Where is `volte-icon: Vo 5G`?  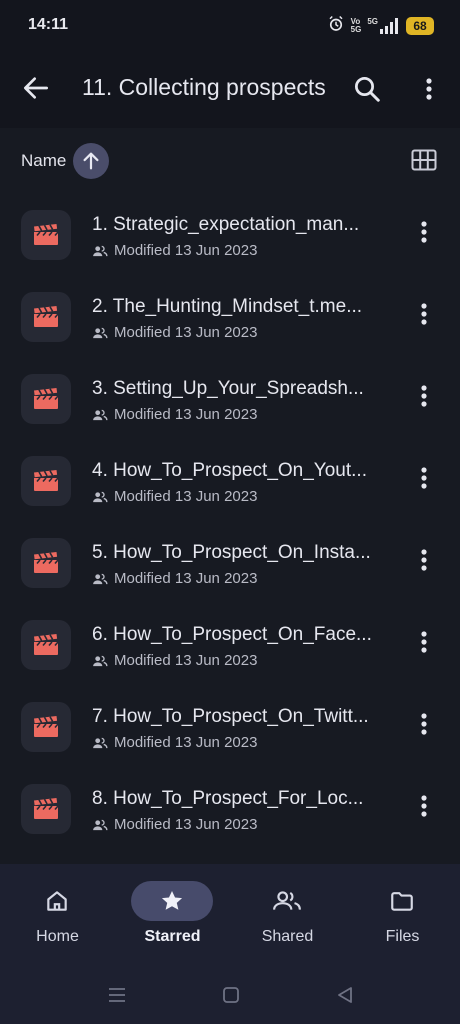
volte-icon: Vo 5G is located at coordinates (356, 25).